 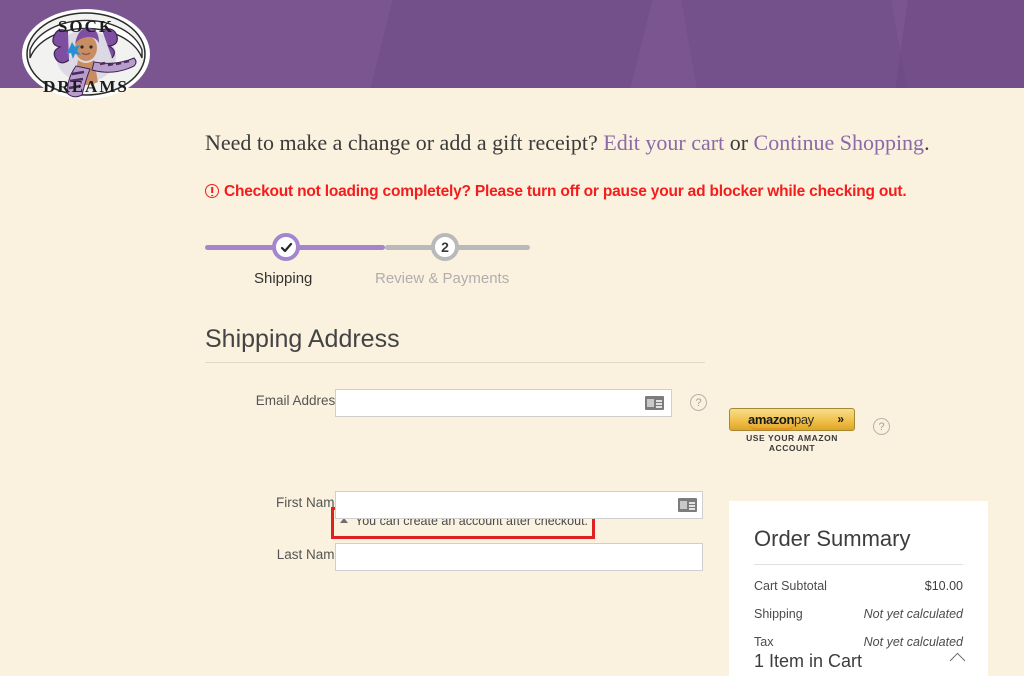 What do you see at coordinates (808, 661) in the screenshot?
I see `cart-items-count-label: 1 Item in Cart` at bounding box center [808, 661].